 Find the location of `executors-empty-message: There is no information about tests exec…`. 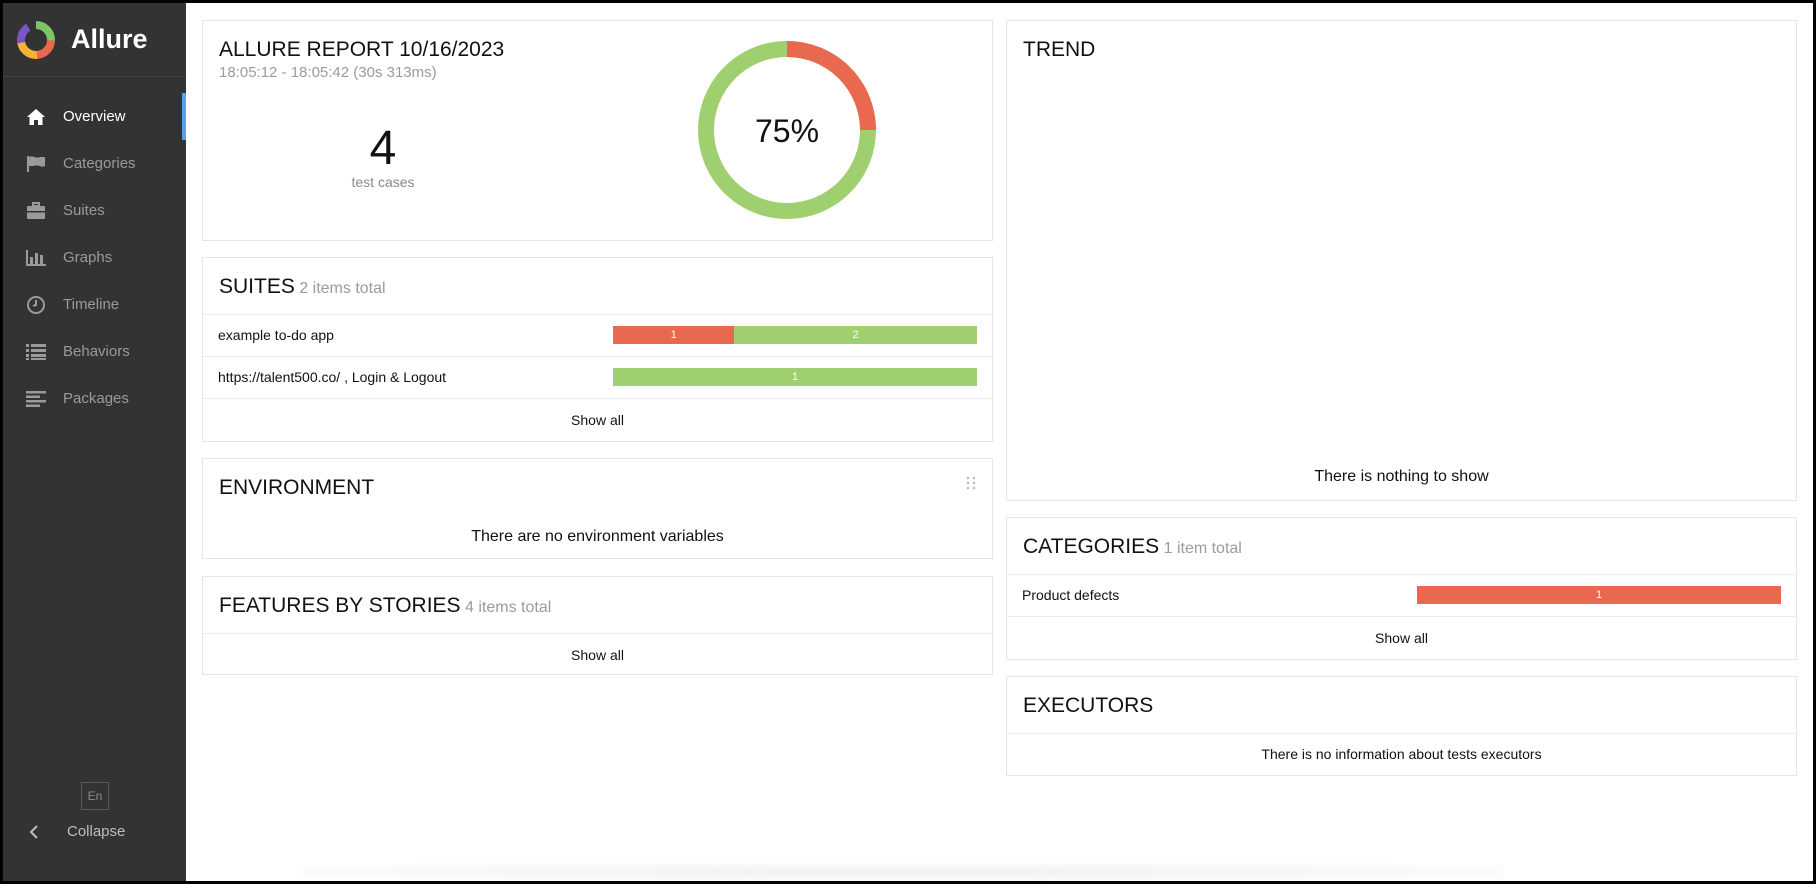

executors-empty-message: There is no information about tests exec… is located at coordinates (1401, 754).